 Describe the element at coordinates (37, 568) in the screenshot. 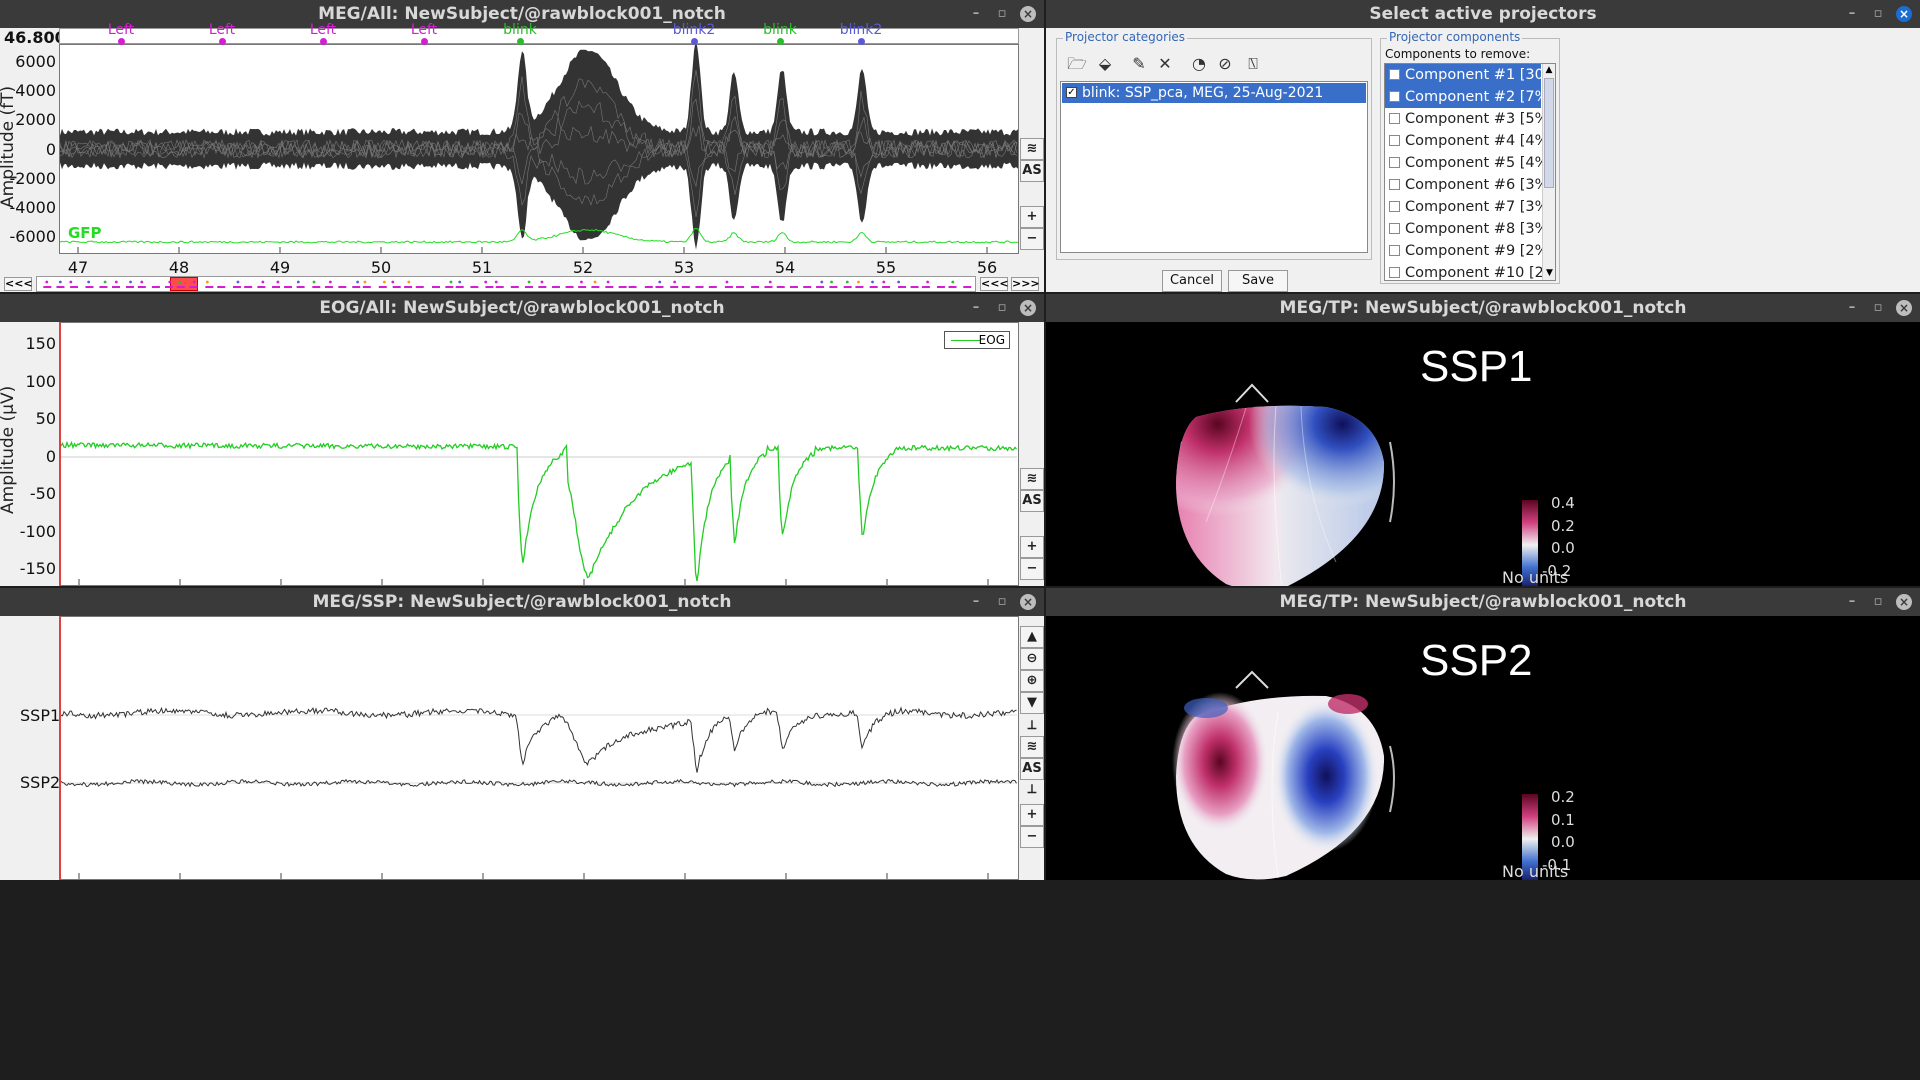

I see `eog-ytick: -150` at that location.